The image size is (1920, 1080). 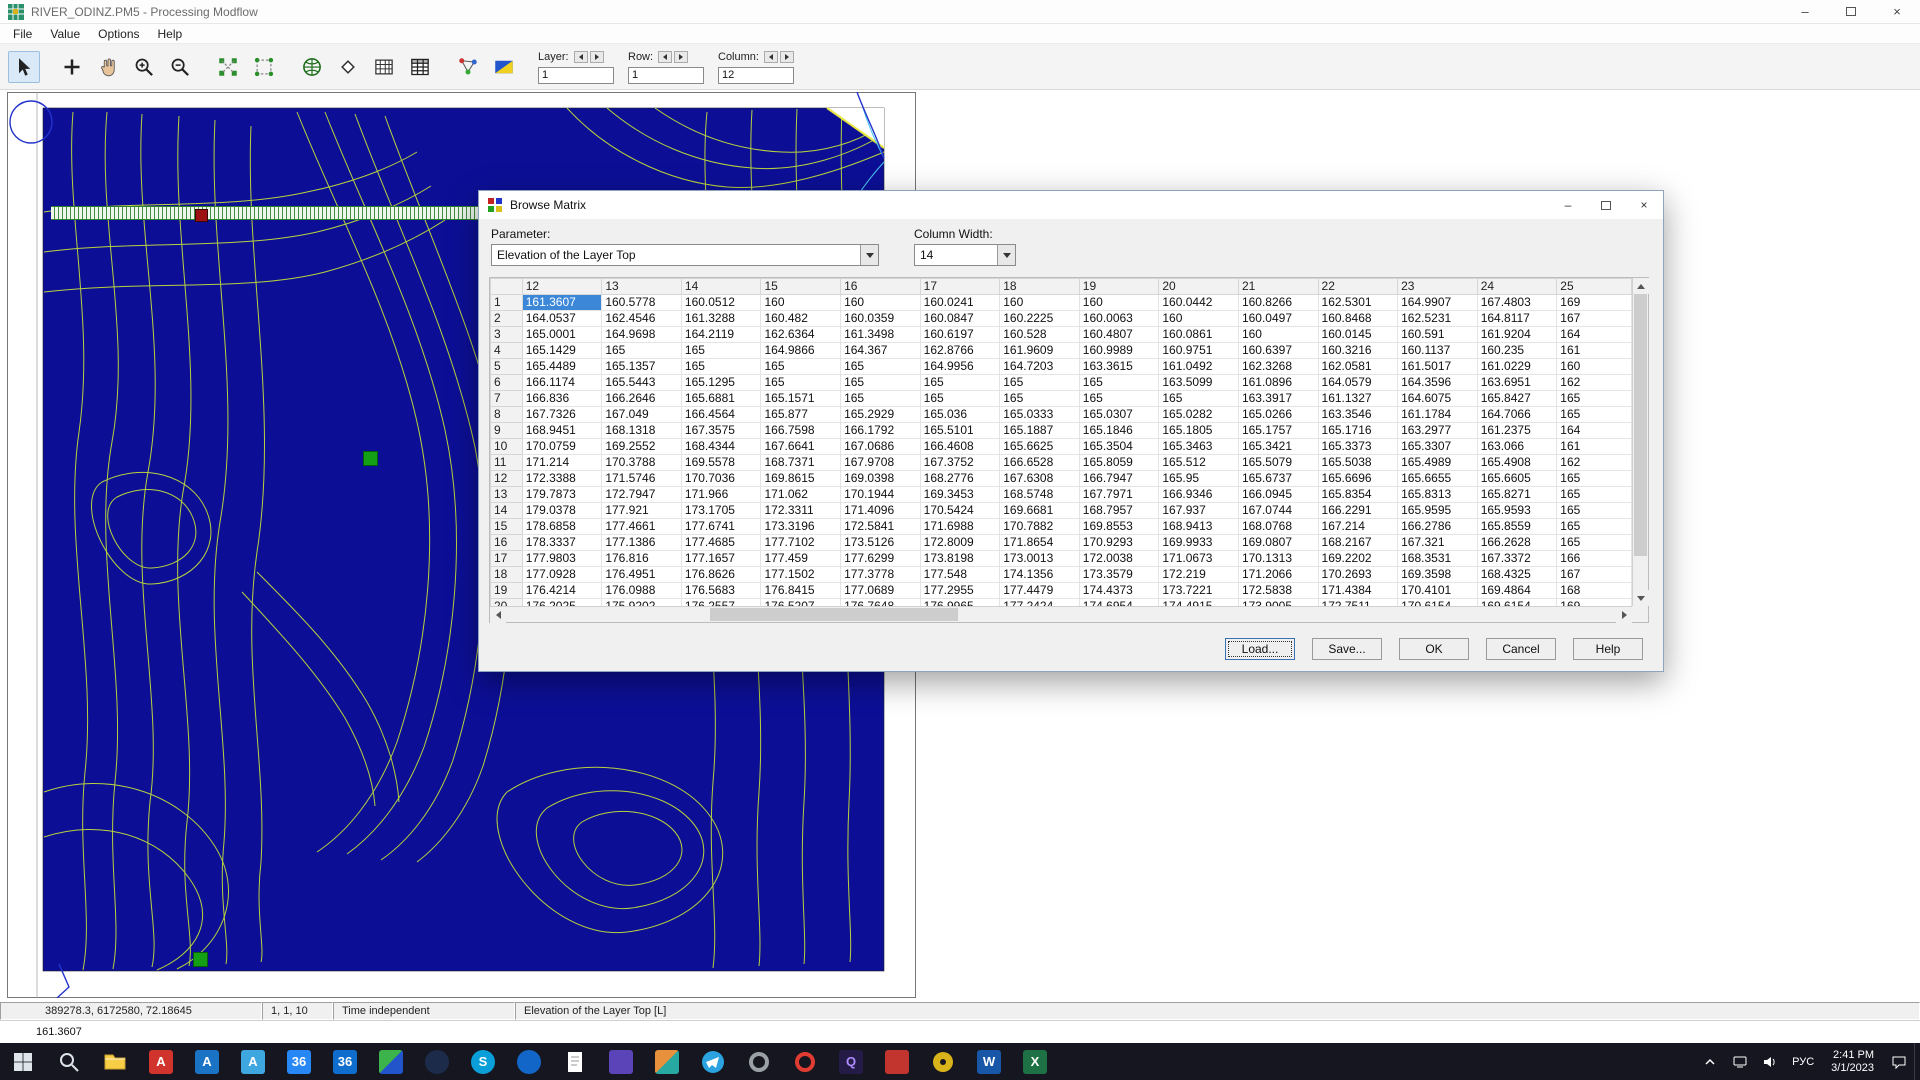 What do you see at coordinates (1119, 478) in the screenshot?
I see `matrix-cell: 166.7947` at bounding box center [1119, 478].